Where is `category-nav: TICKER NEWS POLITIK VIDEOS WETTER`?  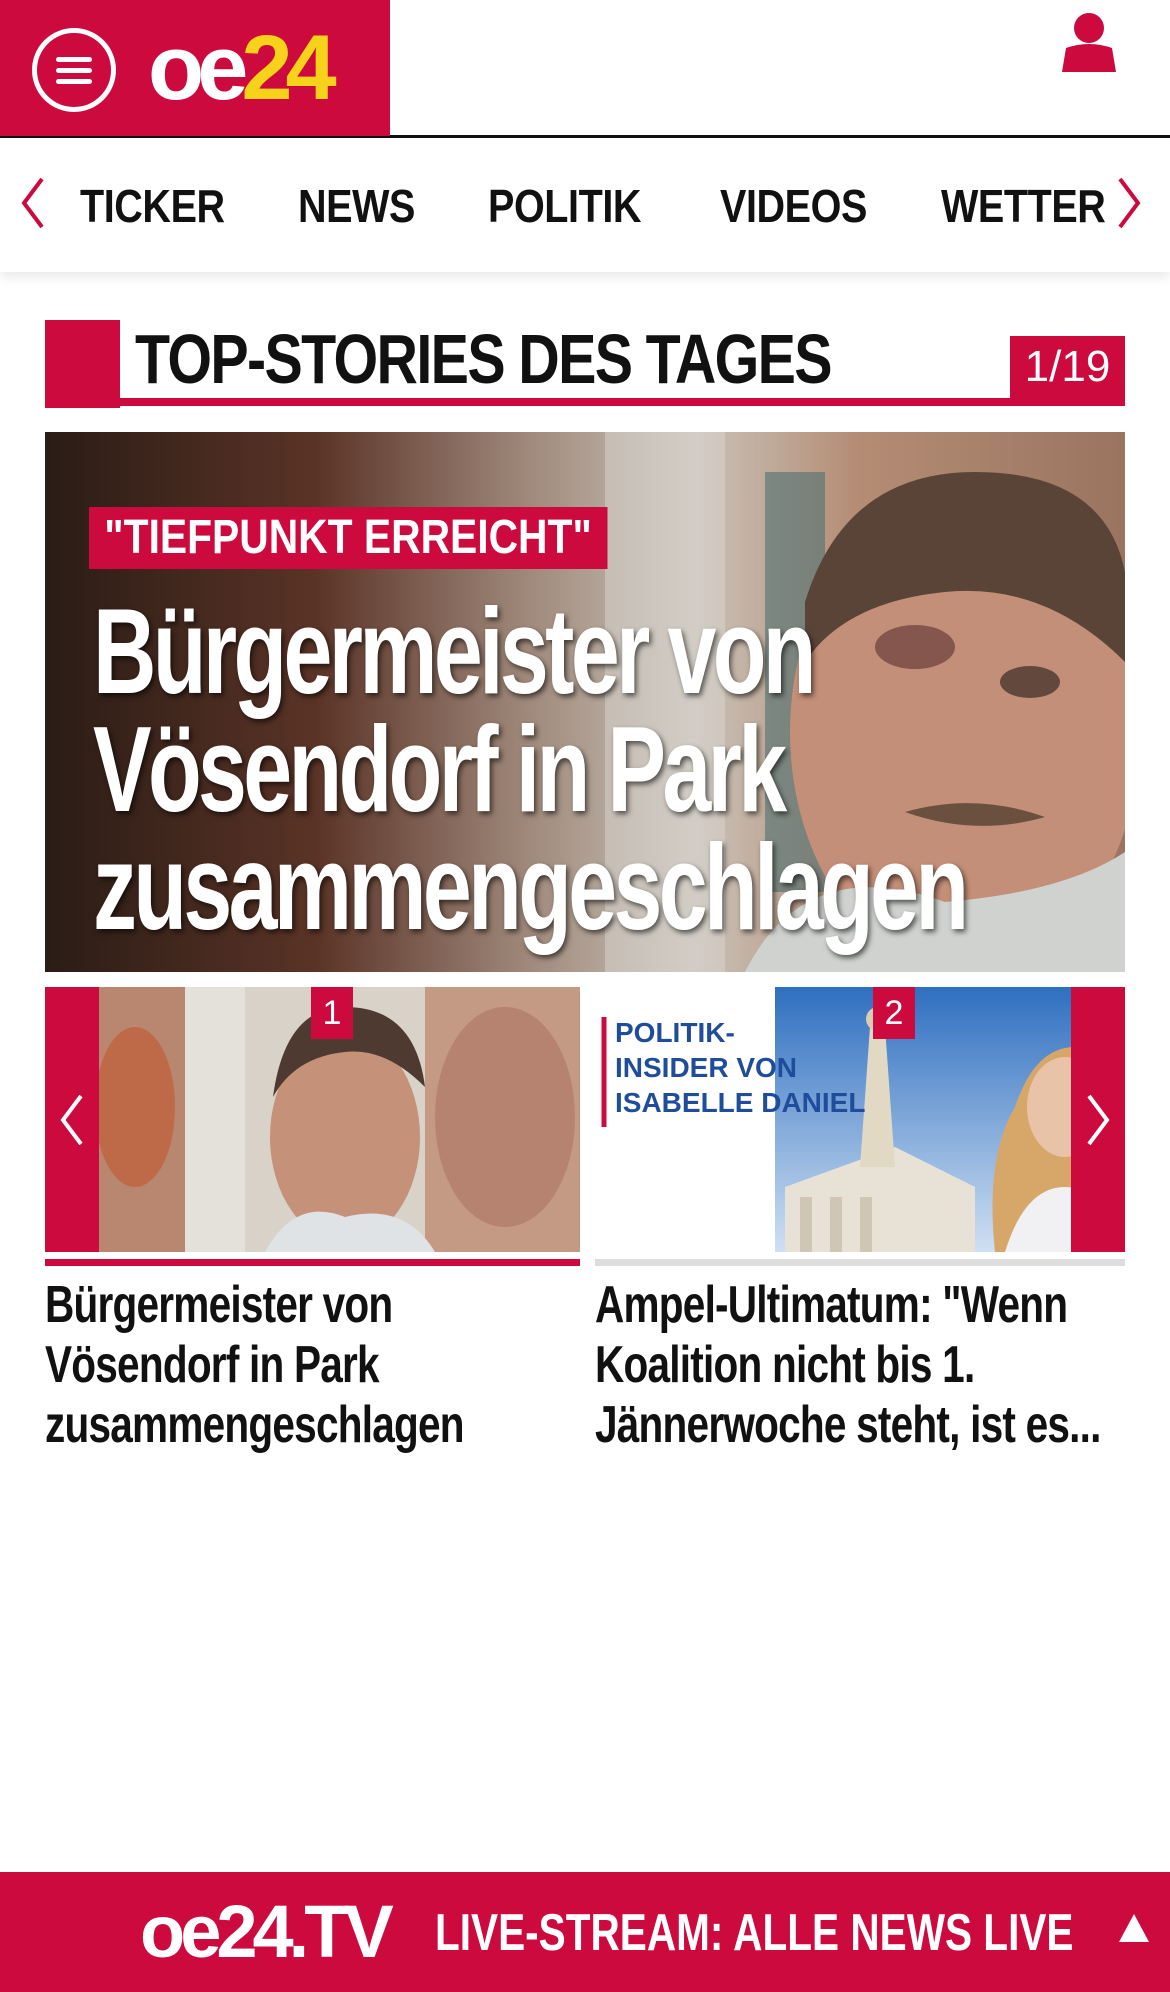 category-nav: TICKER NEWS POLITIK VIDEOS WETTER is located at coordinates (585, 205).